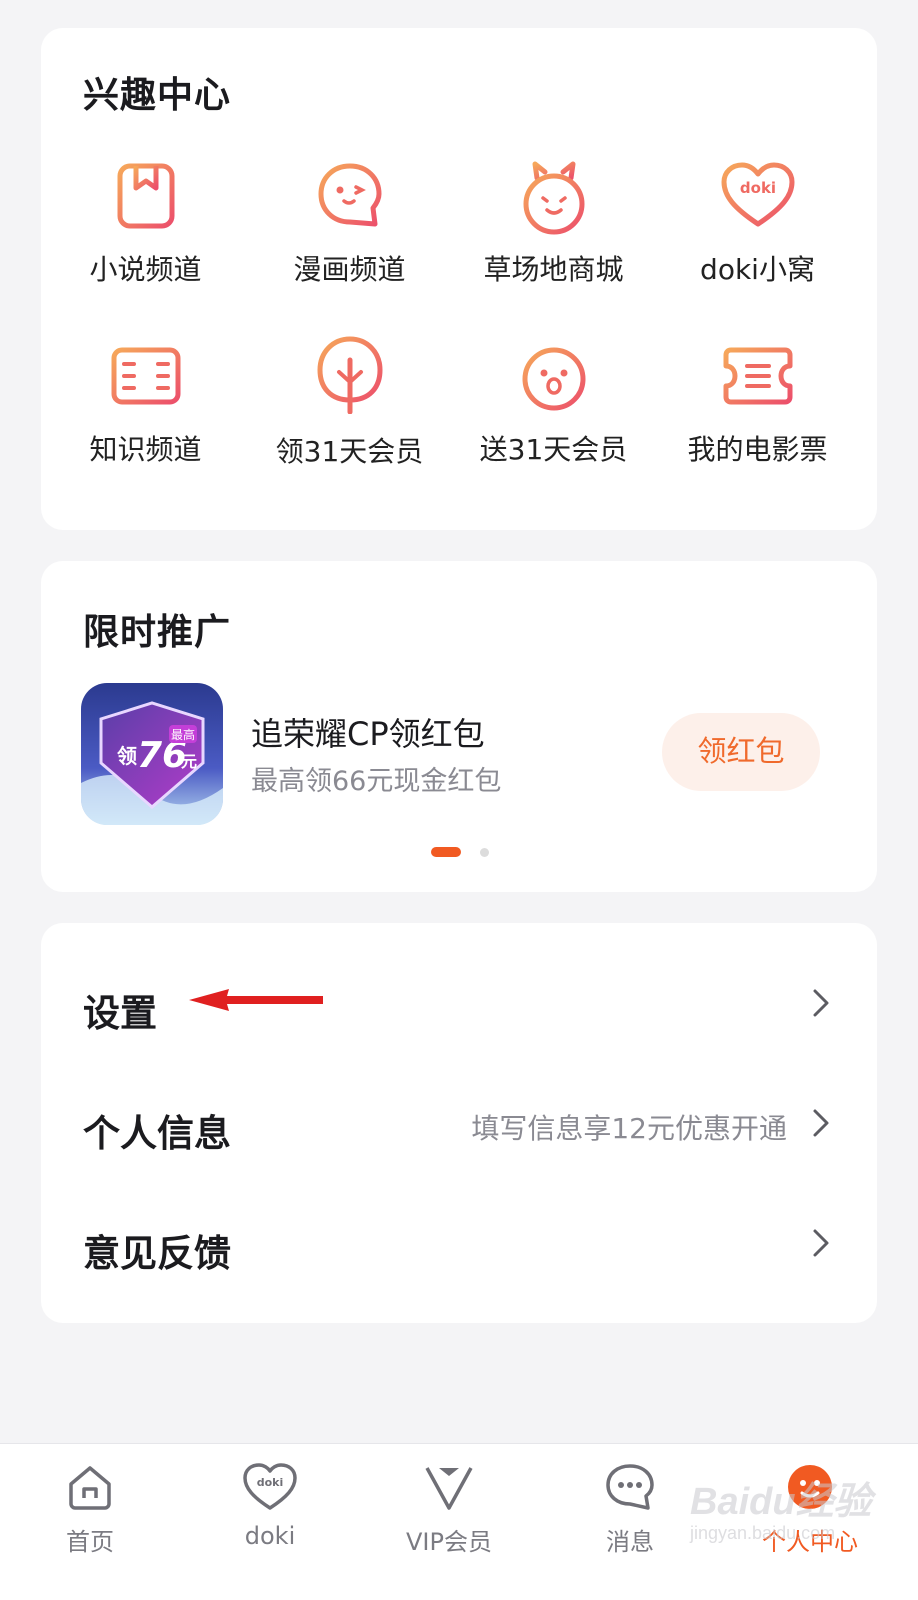 The height and width of the screenshot is (1600, 918). I want to click on personal-info-hint: 填写信息享12元优惠开通, so click(629, 1128).